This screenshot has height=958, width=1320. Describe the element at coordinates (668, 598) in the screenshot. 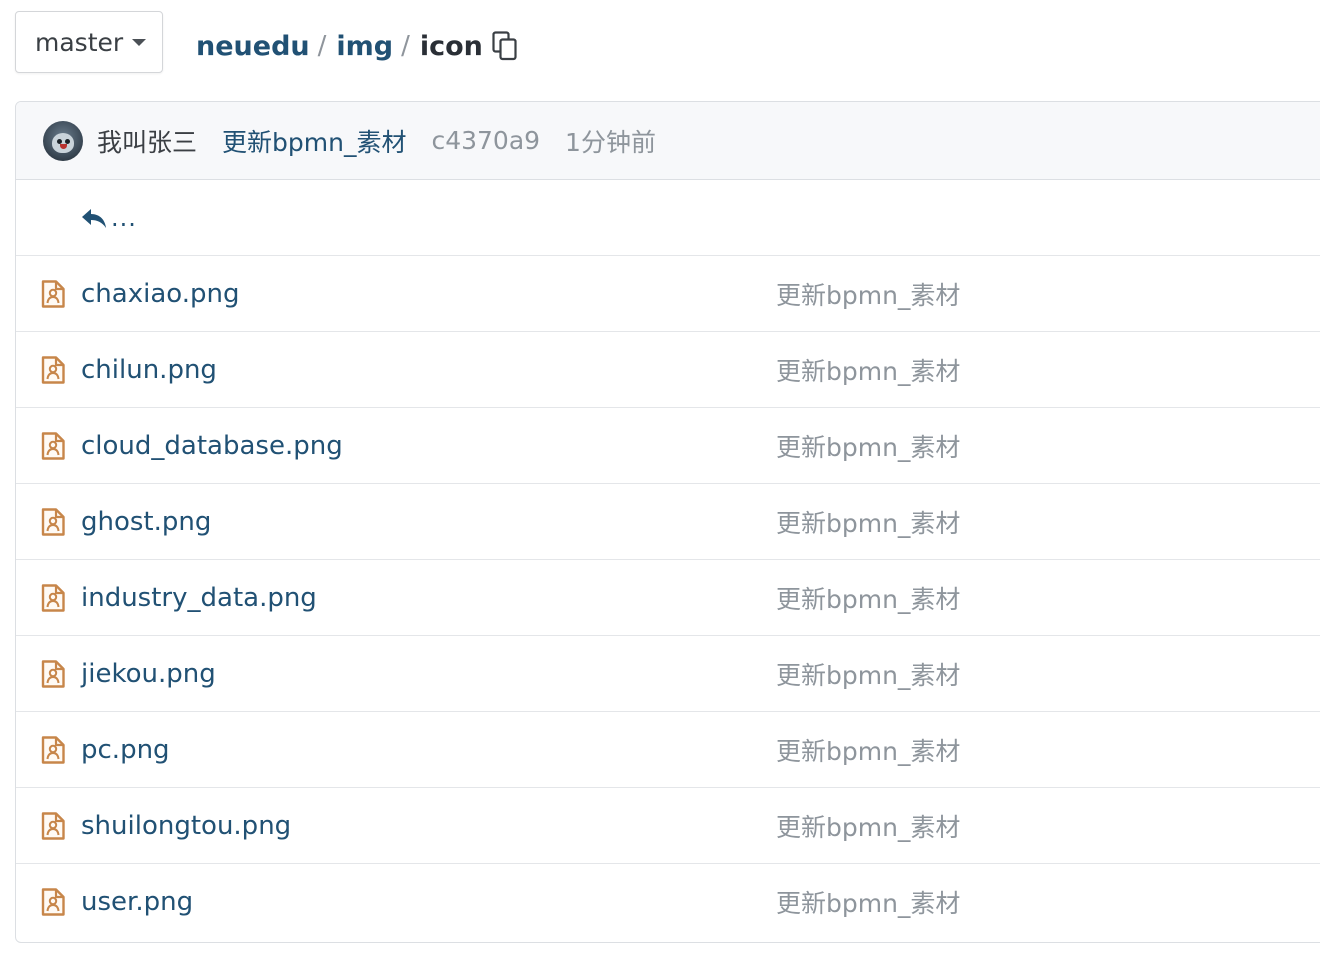

I see `file-row: industry_data.png 更新bpmn_素材` at that location.